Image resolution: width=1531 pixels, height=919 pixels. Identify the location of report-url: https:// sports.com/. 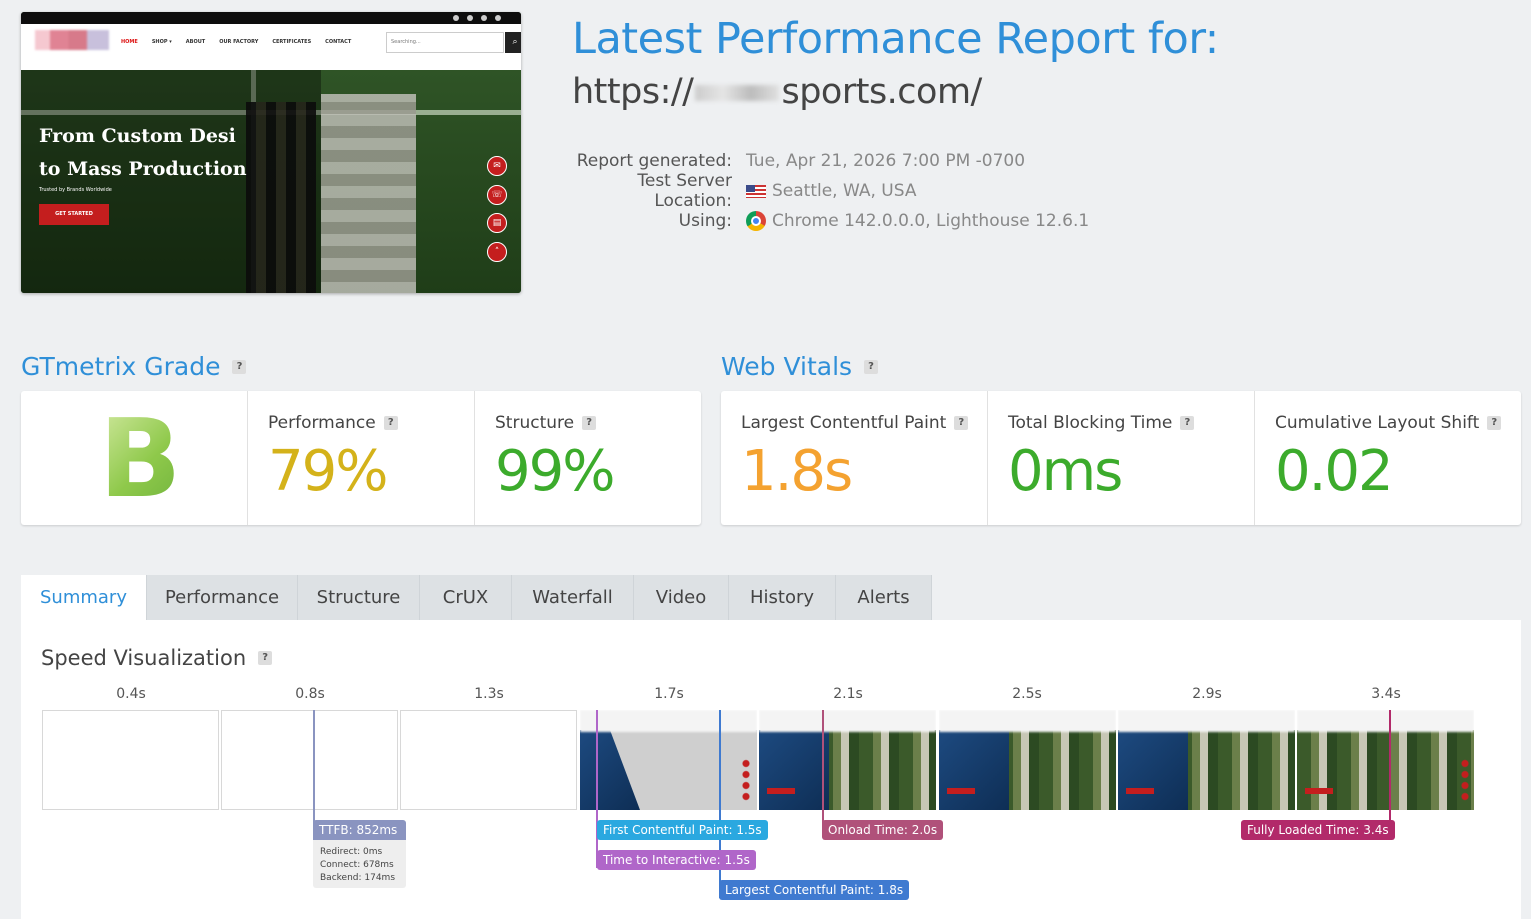
(777, 92).